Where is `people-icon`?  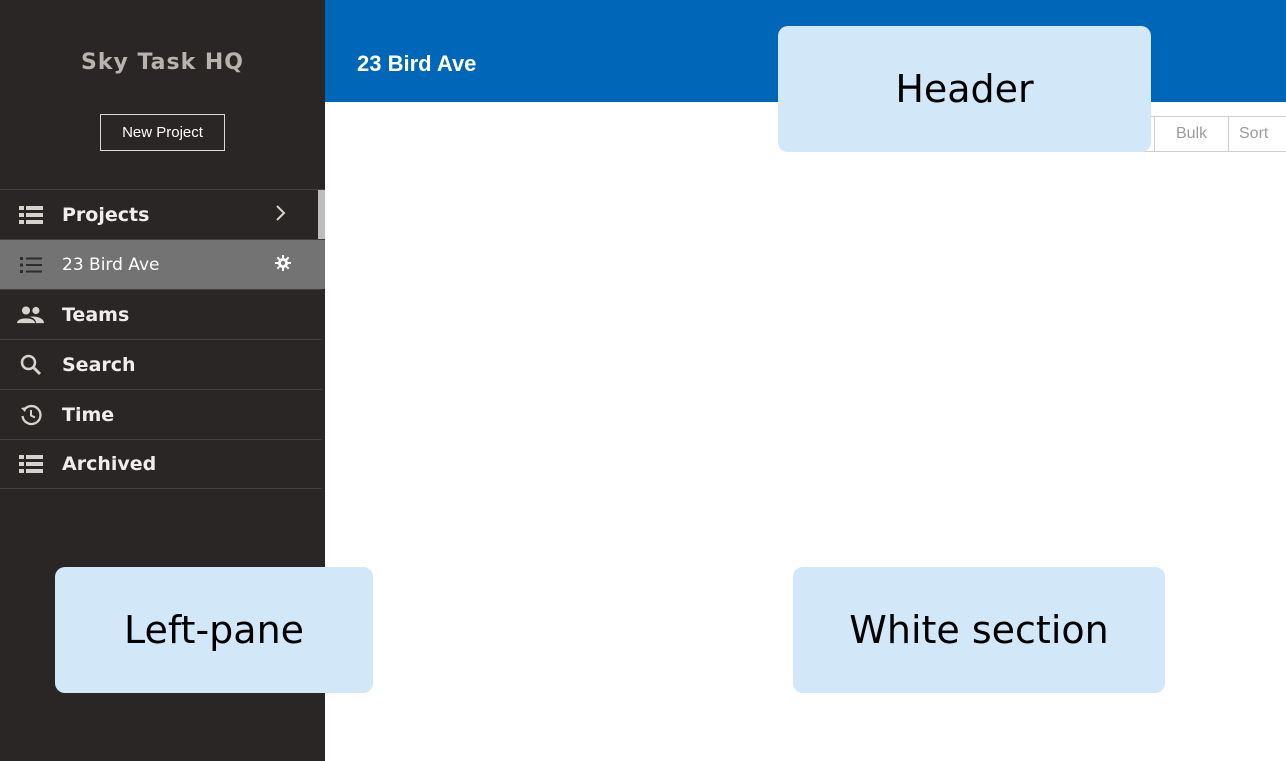
people-icon is located at coordinates (30, 315).